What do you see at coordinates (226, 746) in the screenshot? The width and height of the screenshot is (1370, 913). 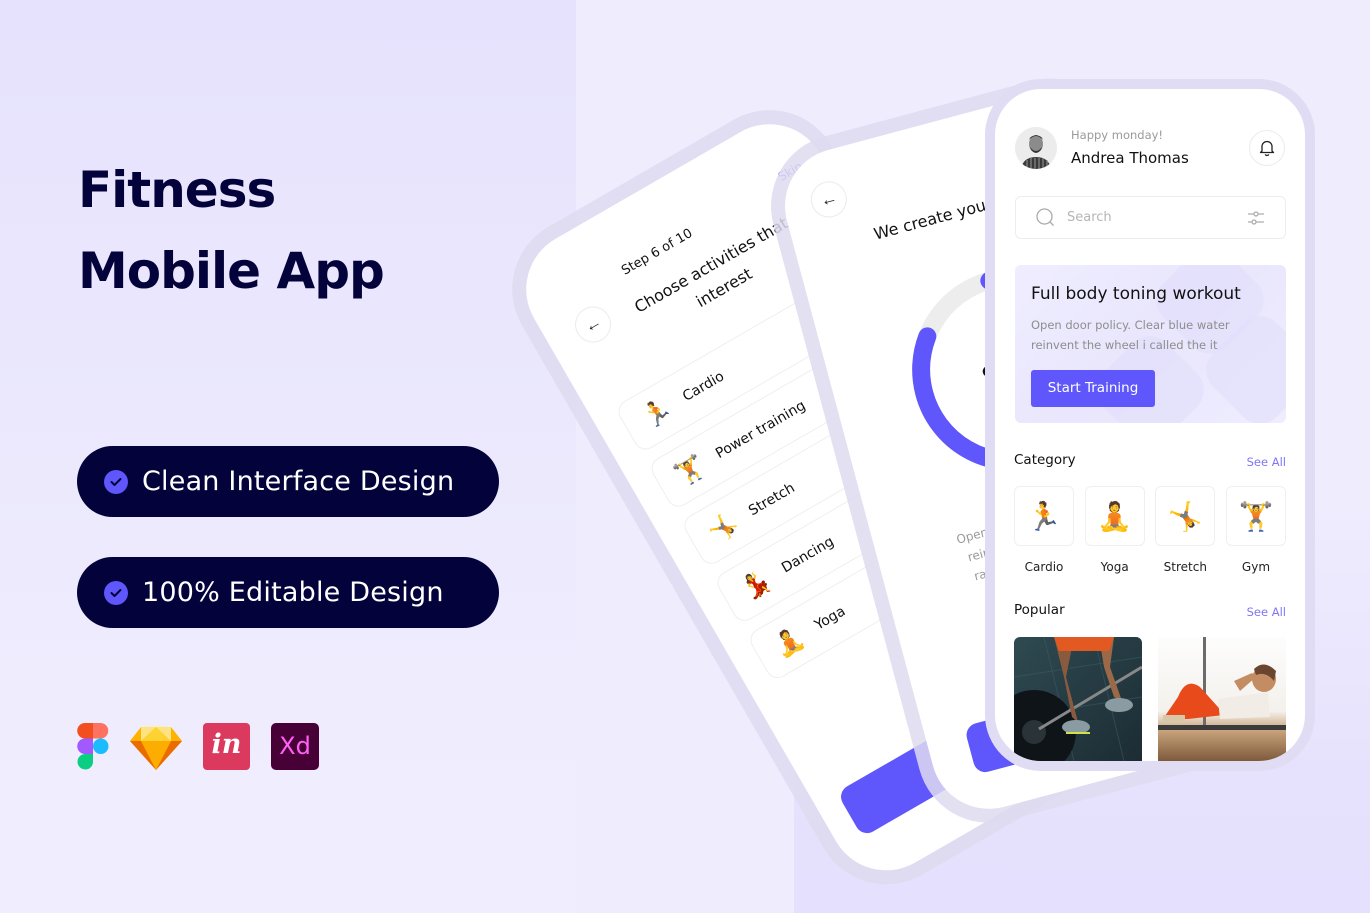 I see `invision-icon: in` at bounding box center [226, 746].